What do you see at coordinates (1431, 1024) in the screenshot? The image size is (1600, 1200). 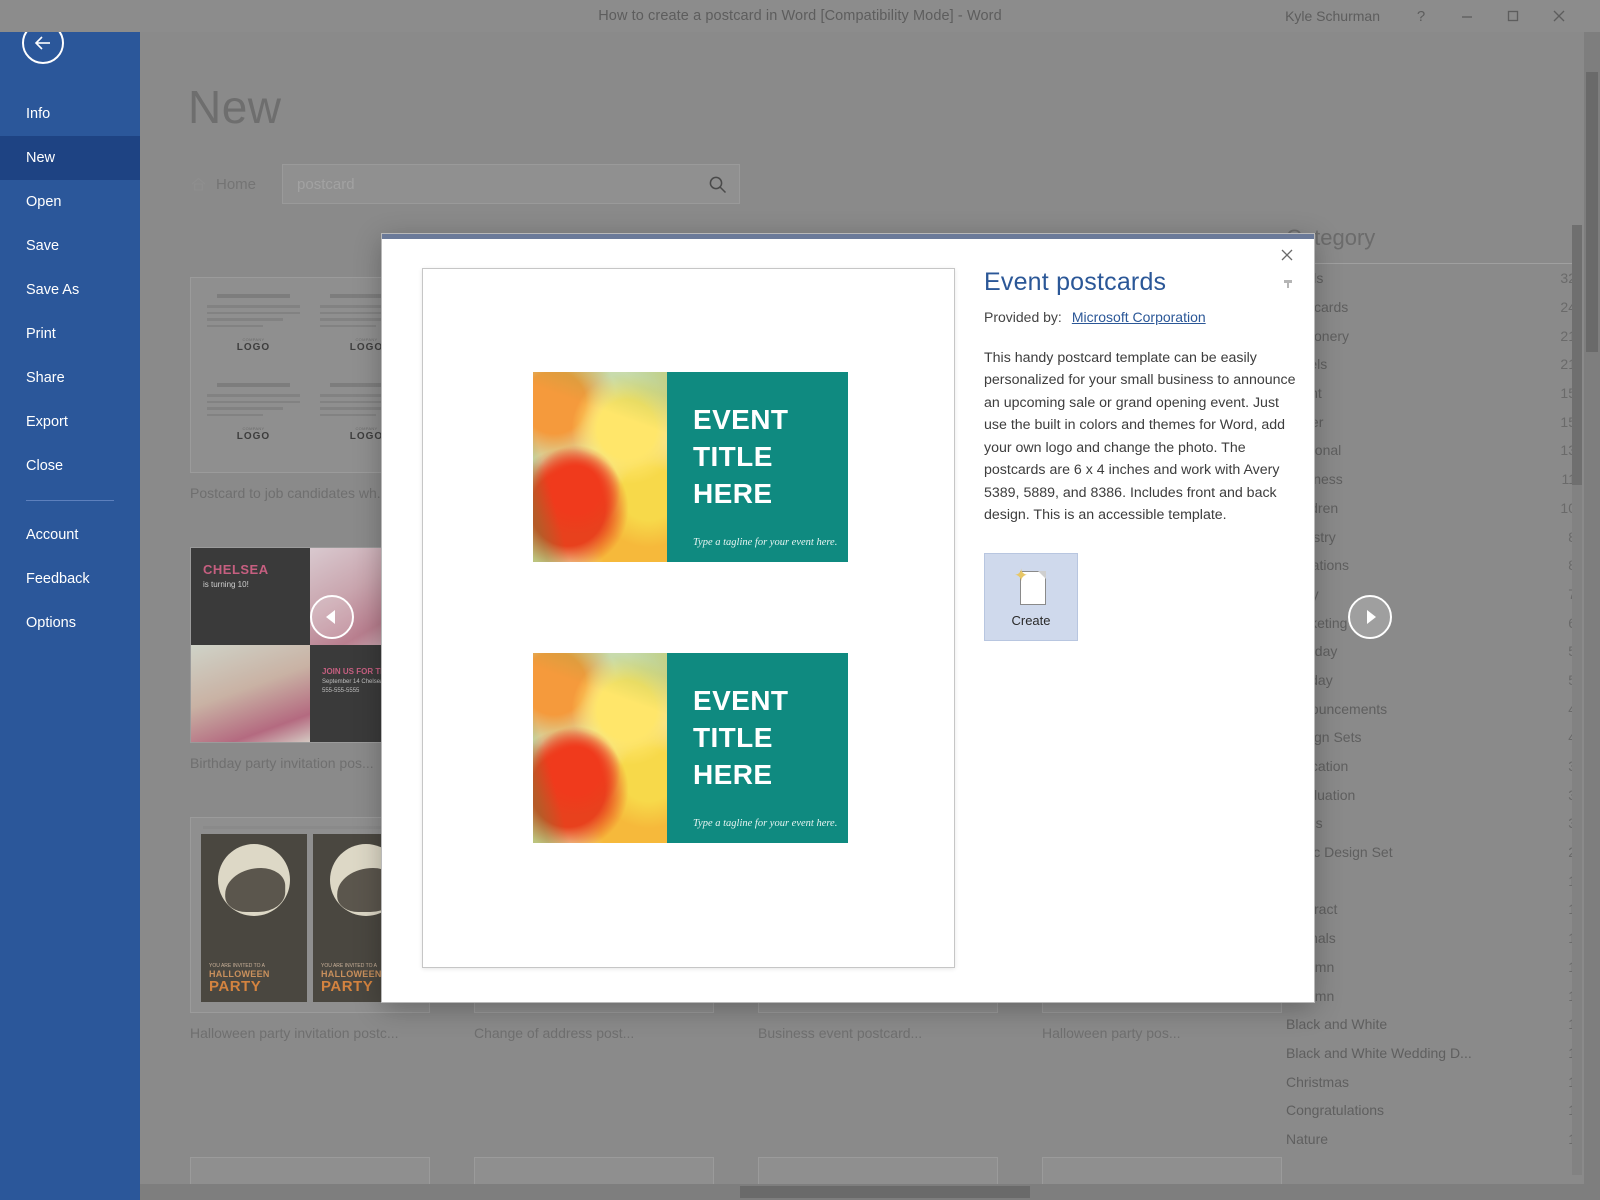 I see `category-row: Black and White1` at bounding box center [1431, 1024].